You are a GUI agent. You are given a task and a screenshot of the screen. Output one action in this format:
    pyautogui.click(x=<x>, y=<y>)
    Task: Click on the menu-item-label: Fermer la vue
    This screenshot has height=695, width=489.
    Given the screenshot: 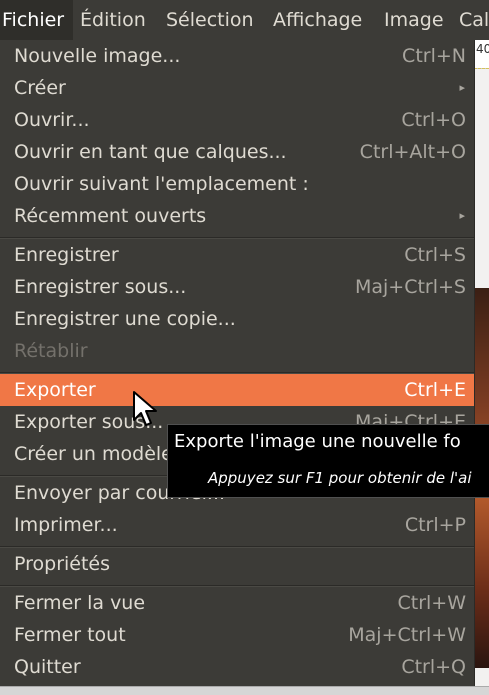 What is the action you would take?
    pyautogui.click(x=80, y=603)
    